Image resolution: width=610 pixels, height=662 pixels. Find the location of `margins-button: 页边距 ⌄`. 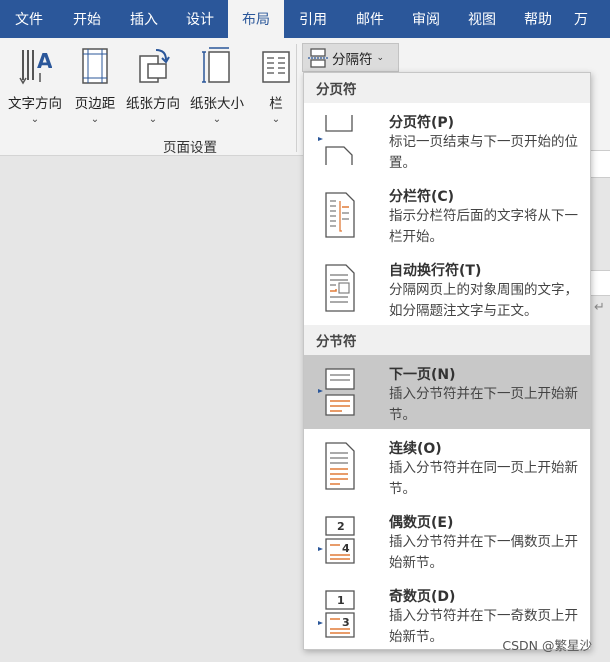

margins-button: 页边距 ⌄ is located at coordinates (95, 85).